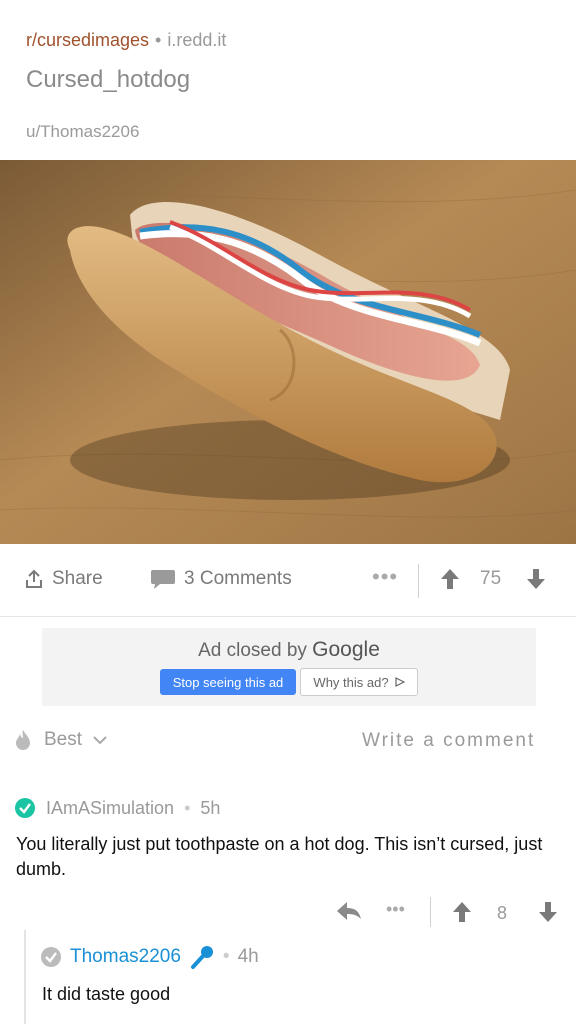  Describe the element at coordinates (238, 578) in the screenshot. I see `comments-count: 3 Comments` at that location.